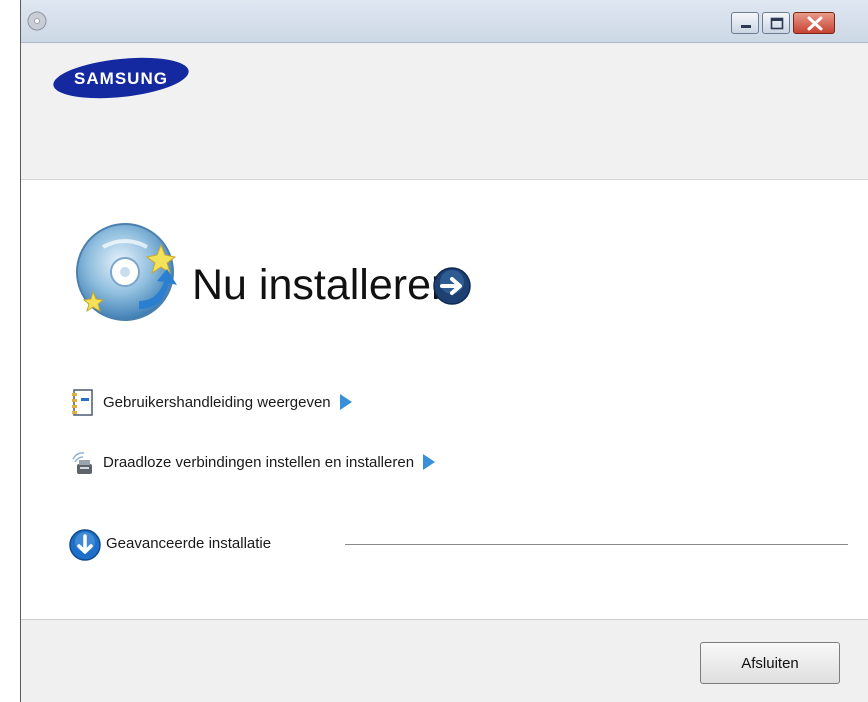 The image size is (868, 702). What do you see at coordinates (452, 288) in the screenshot?
I see `install-now-arrow-icon` at bounding box center [452, 288].